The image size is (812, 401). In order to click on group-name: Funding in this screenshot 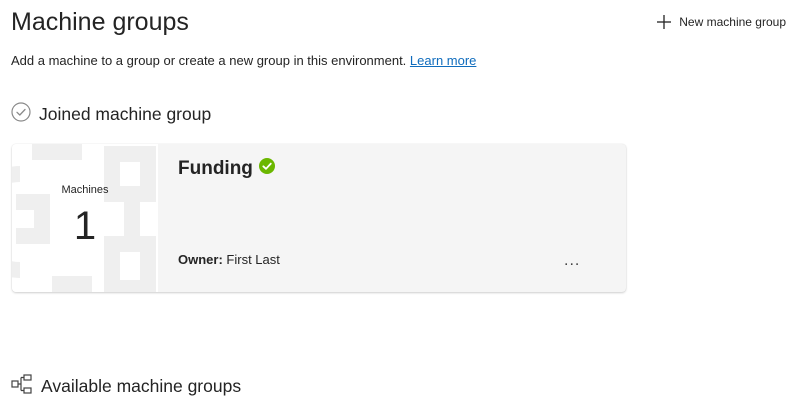, I will do `click(226, 169)`.